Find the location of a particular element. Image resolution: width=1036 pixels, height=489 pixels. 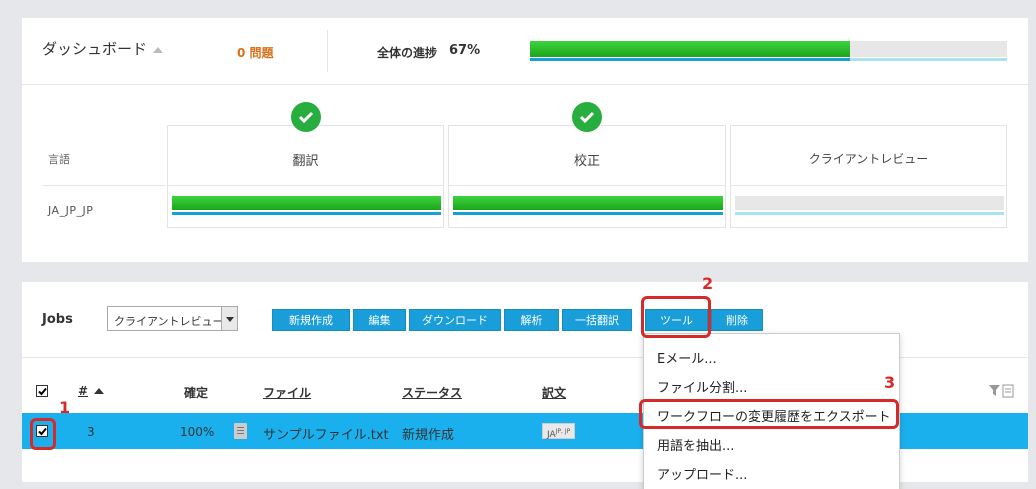

badge-text: JA is located at coordinates (551, 435).